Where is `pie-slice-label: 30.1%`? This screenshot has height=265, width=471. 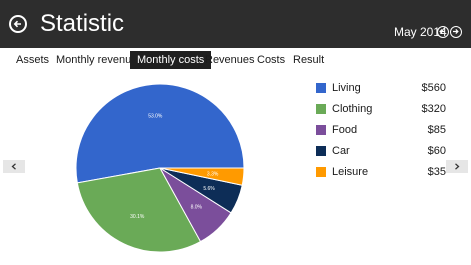
pie-slice-label: 30.1% is located at coordinates (137, 217).